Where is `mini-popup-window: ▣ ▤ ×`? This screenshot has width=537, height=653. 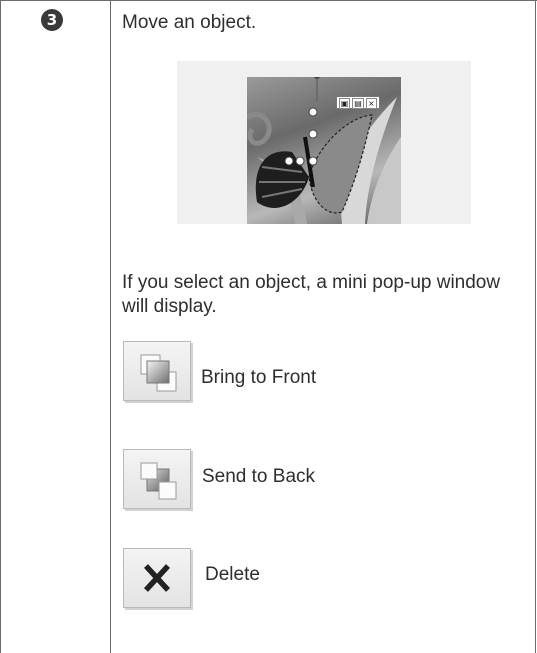
mini-popup-window: ▣ ▤ × is located at coordinates (358, 102).